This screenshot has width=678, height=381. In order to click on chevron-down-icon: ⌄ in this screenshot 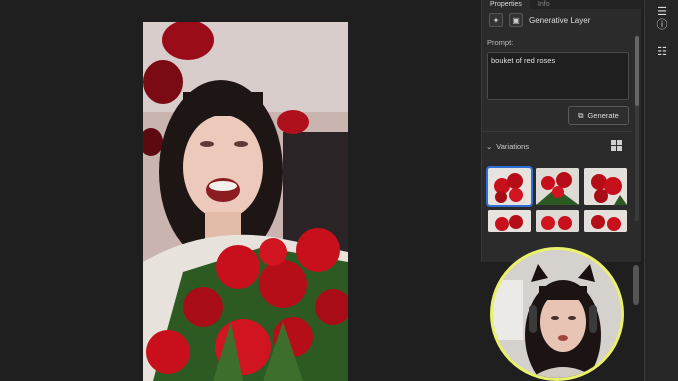, I will do `click(489, 146)`.